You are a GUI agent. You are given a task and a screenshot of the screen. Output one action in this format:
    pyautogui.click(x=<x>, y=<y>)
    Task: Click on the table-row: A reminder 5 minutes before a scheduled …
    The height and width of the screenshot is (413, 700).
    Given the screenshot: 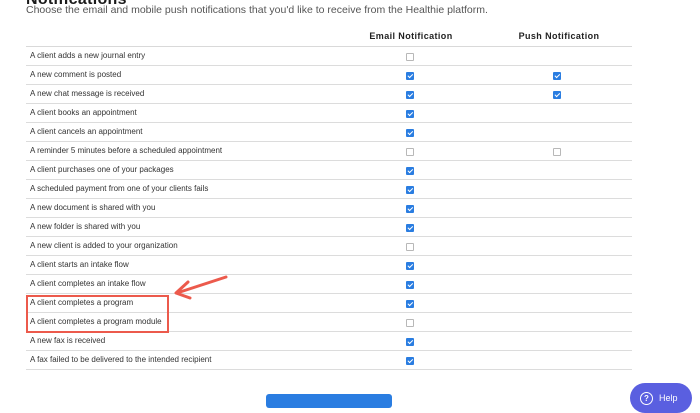 What is the action you would take?
    pyautogui.click(x=329, y=151)
    